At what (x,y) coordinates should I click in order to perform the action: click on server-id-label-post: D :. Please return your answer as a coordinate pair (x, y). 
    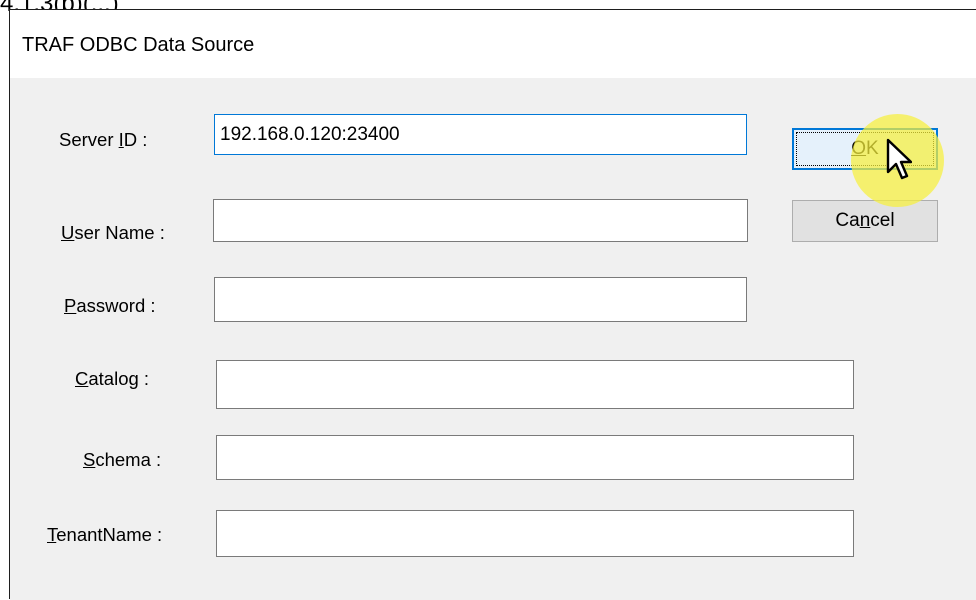
    Looking at the image, I should click on (135, 139).